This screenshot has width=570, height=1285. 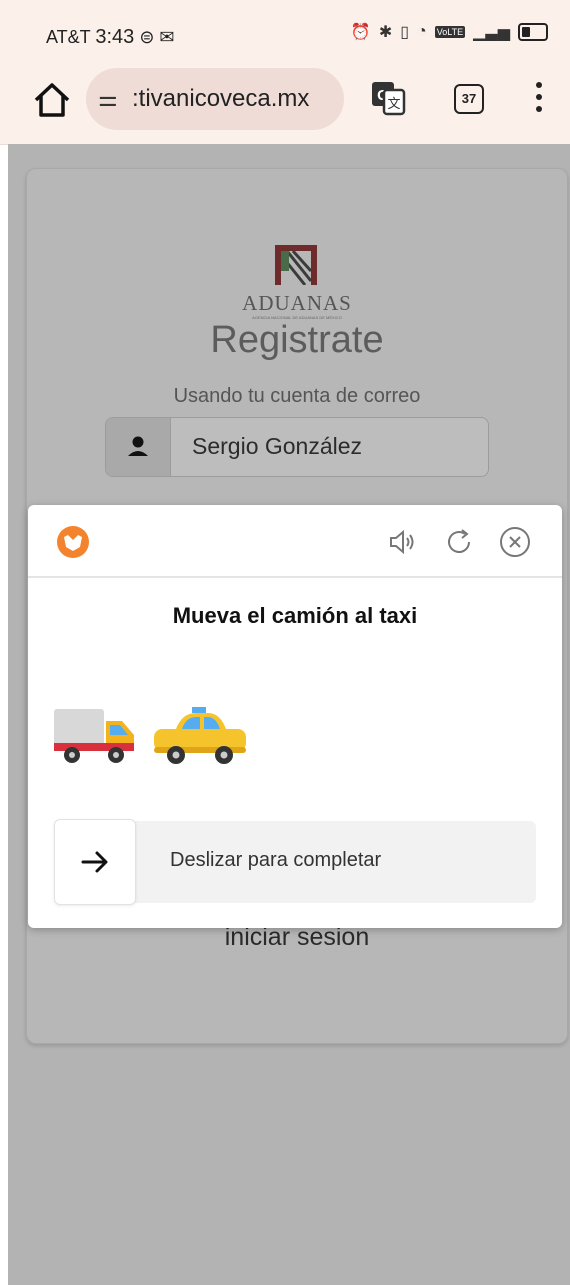 What do you see at coordinates (533, 32) in the screenshot?
I see `battery-icon` at bounding box center [533, 32].